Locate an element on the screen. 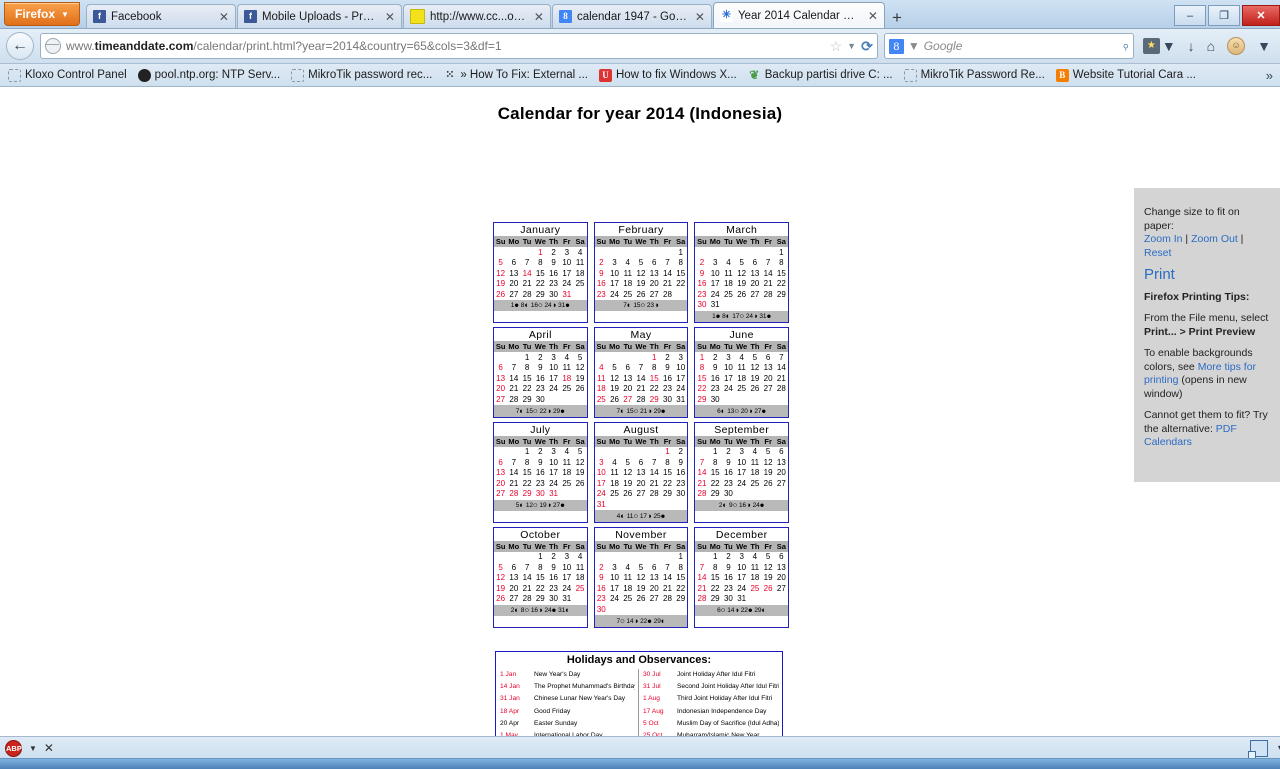 This screenshot has width=1280, height=769. home-icon: ⌂ is located at coordinates (1211, 46).